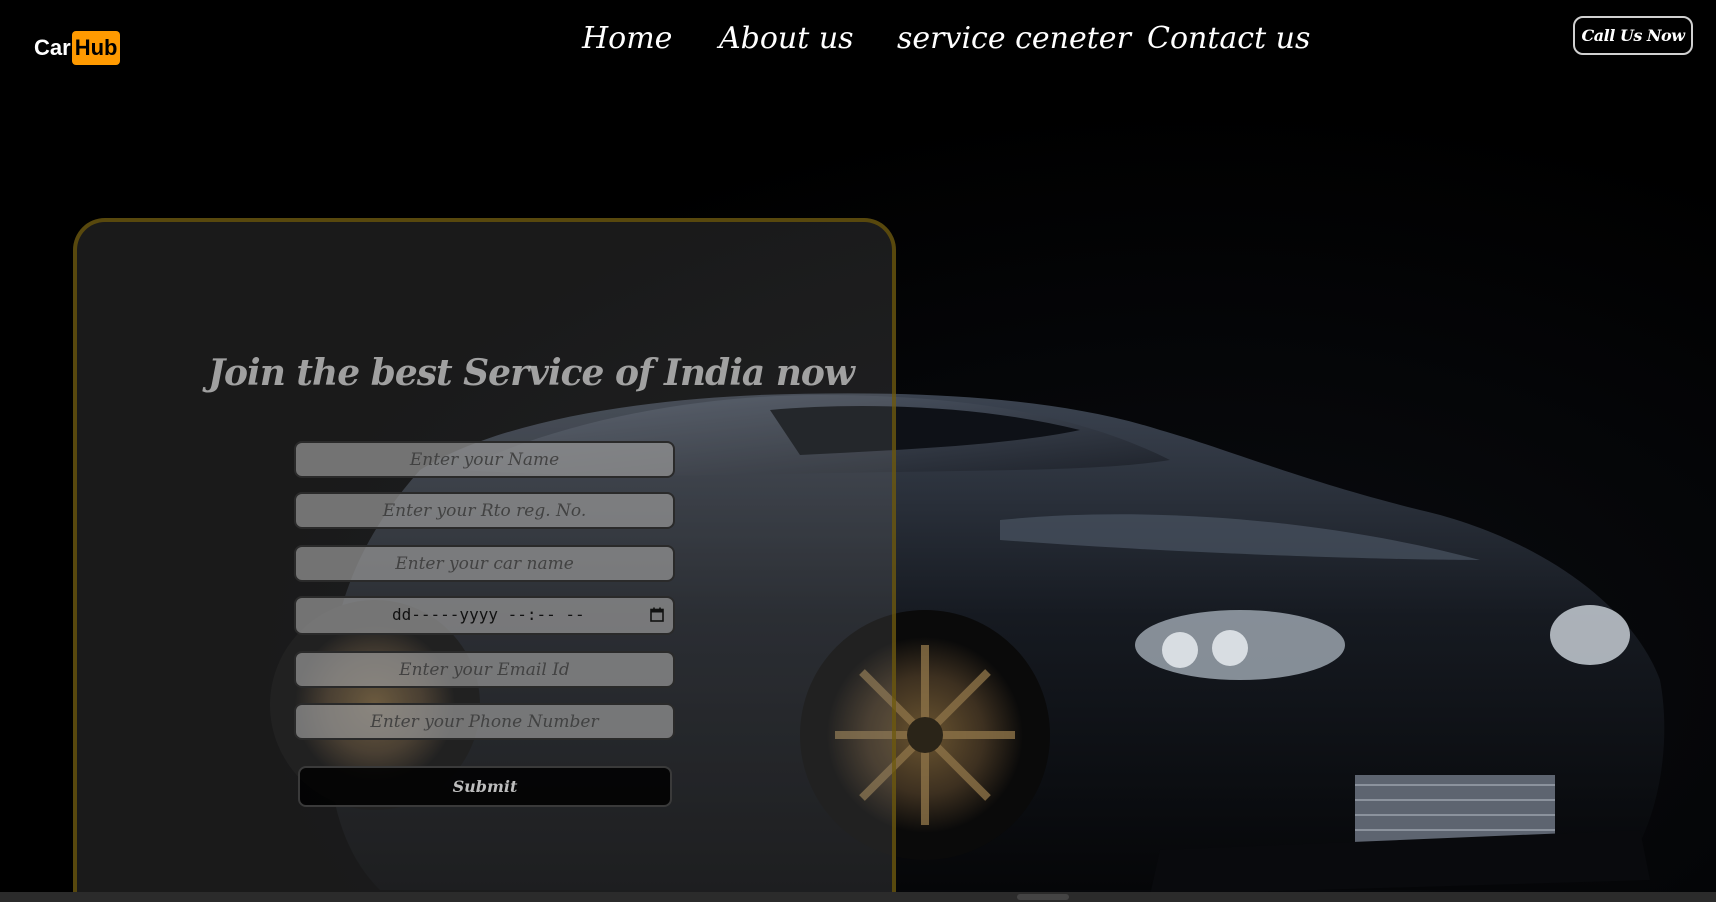  I want to click on main-nav: Home About us service ceneter Contact us, so click(858, 39).